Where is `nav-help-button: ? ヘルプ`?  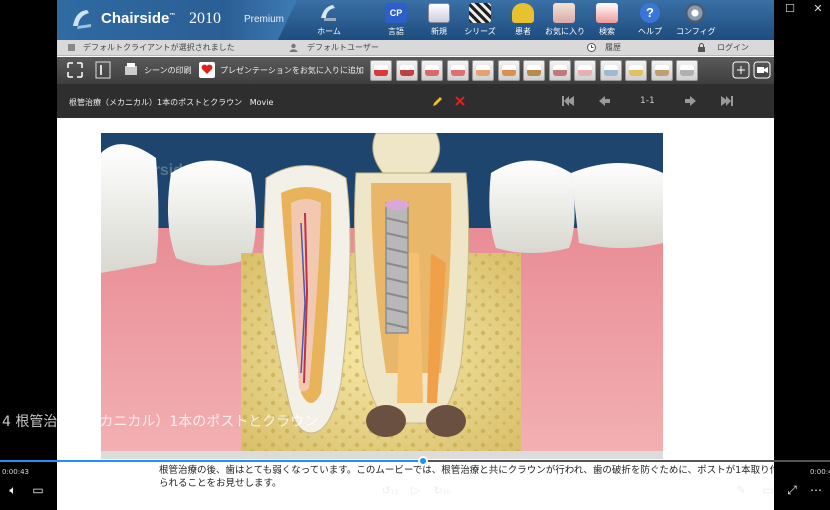
nav-help-button: ? ヘルプ is located at coordinates (650, 21).